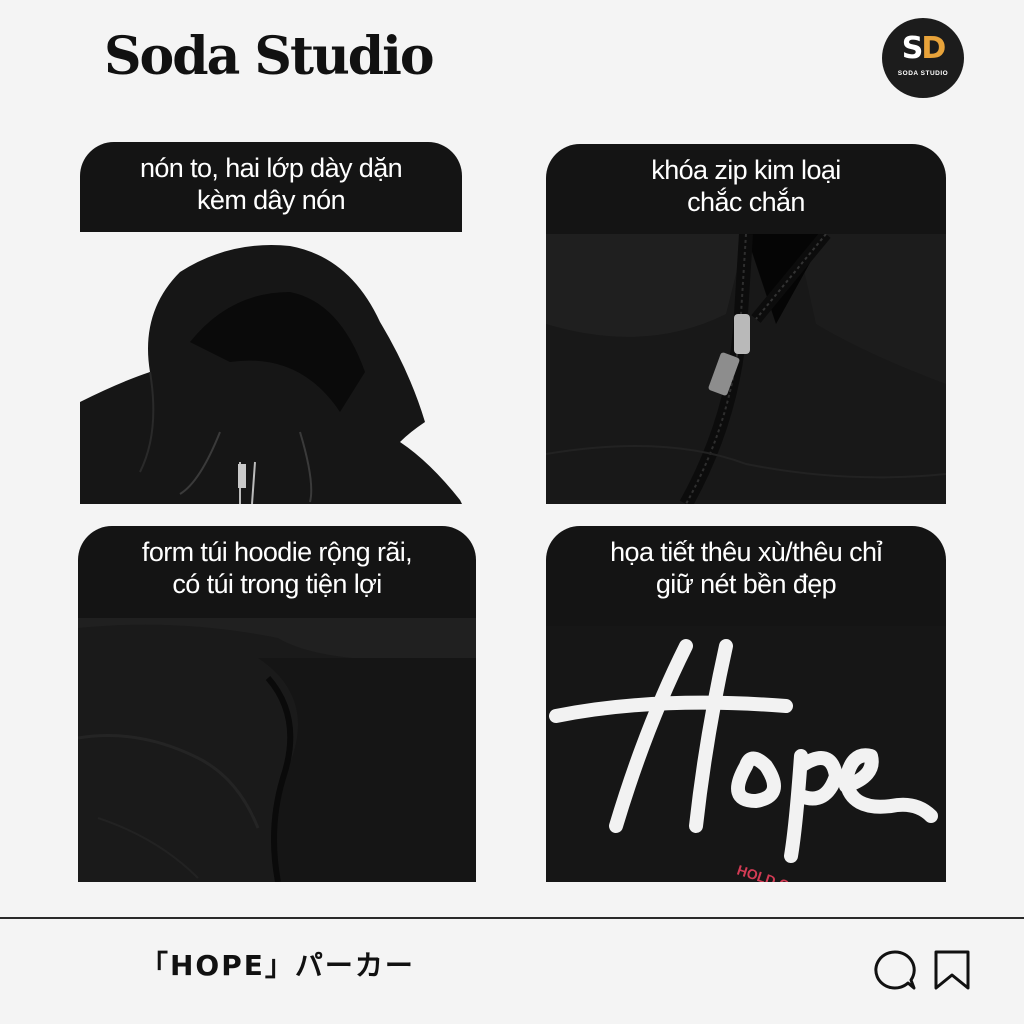 Image resolution: width=1024 pixels, height=1024 pixels. Describe the element at coordinates (277, 965) in the screenshot. I see `product-name: 「HOPE」パーカー` at that location.